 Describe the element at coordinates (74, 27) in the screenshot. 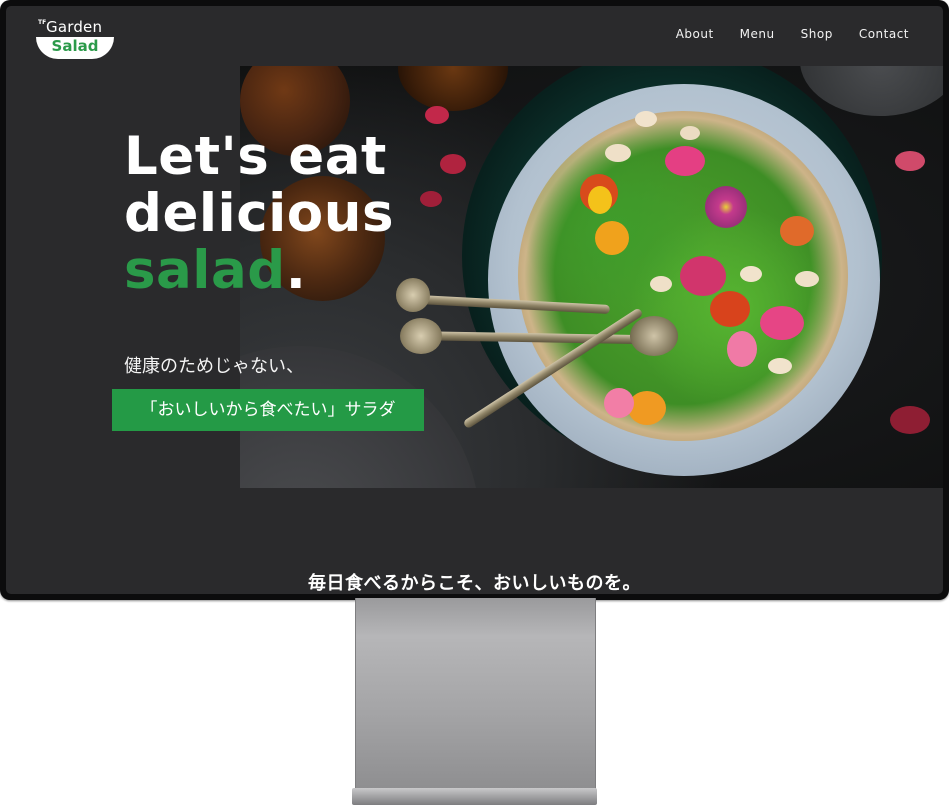

I see `logo-name-top: Garden` at that location.